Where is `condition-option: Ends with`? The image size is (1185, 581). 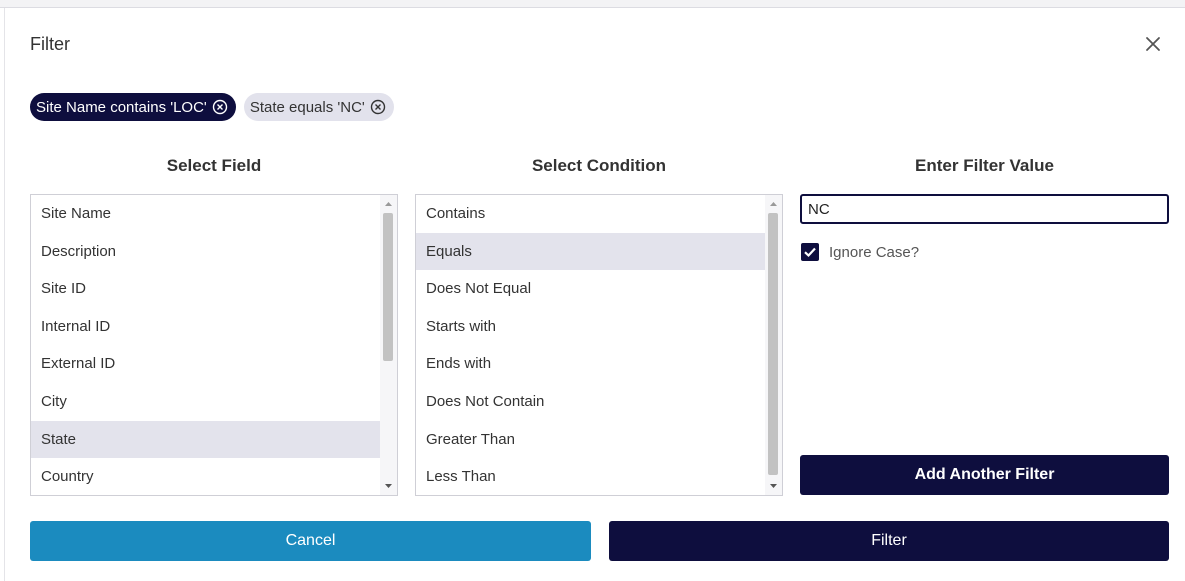
condition-option: Ends with is located at coordinates (599, 364).